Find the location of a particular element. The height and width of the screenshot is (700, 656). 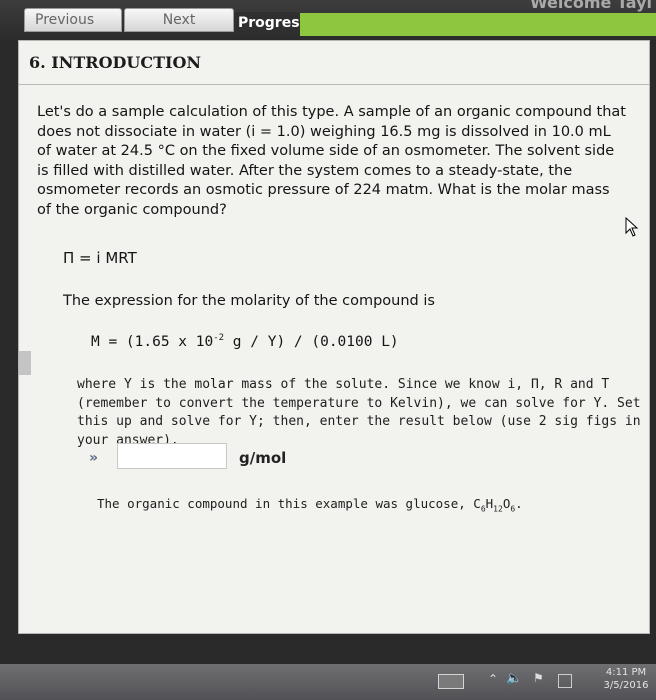

molarity-formula-exponent: -2 is located at coordinates (219, 338).